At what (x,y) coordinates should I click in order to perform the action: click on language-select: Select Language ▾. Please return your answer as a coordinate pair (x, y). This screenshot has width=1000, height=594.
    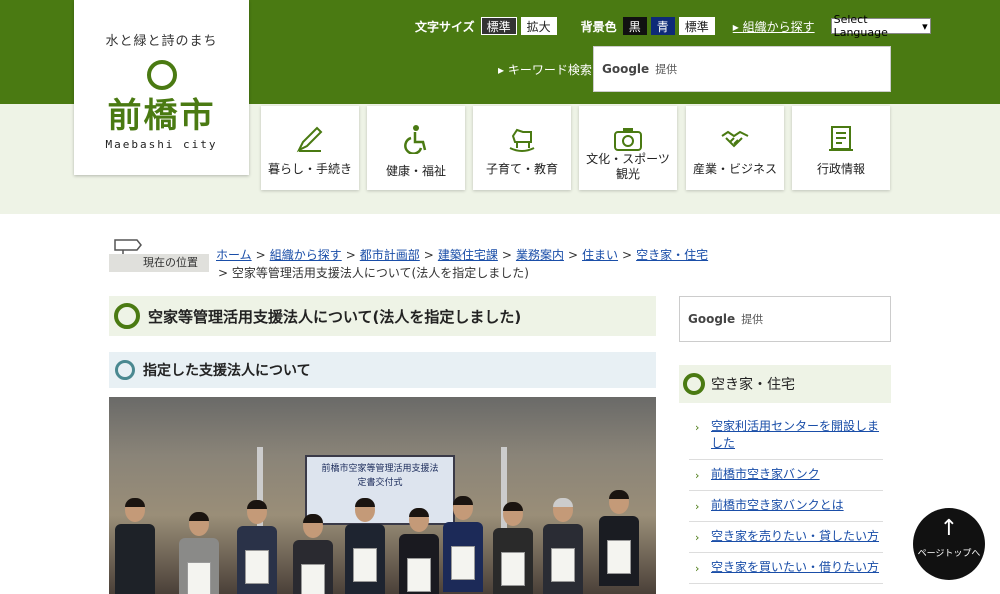
    Looking at the image, I should click on (880, 26).